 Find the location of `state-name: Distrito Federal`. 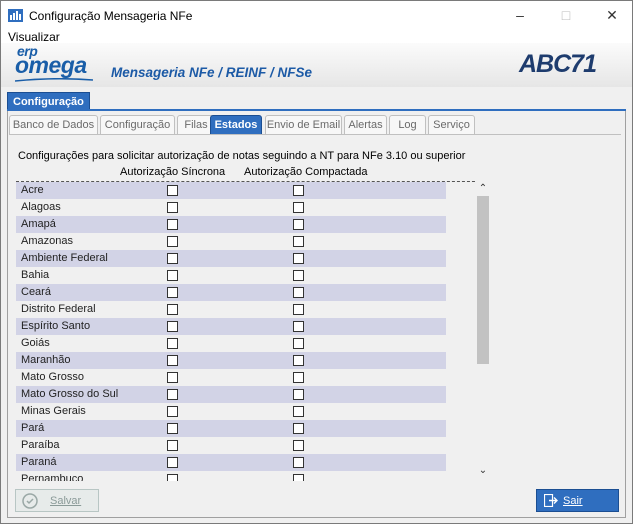

state-name: Distrito Federal is located at coordinates (58, 309).